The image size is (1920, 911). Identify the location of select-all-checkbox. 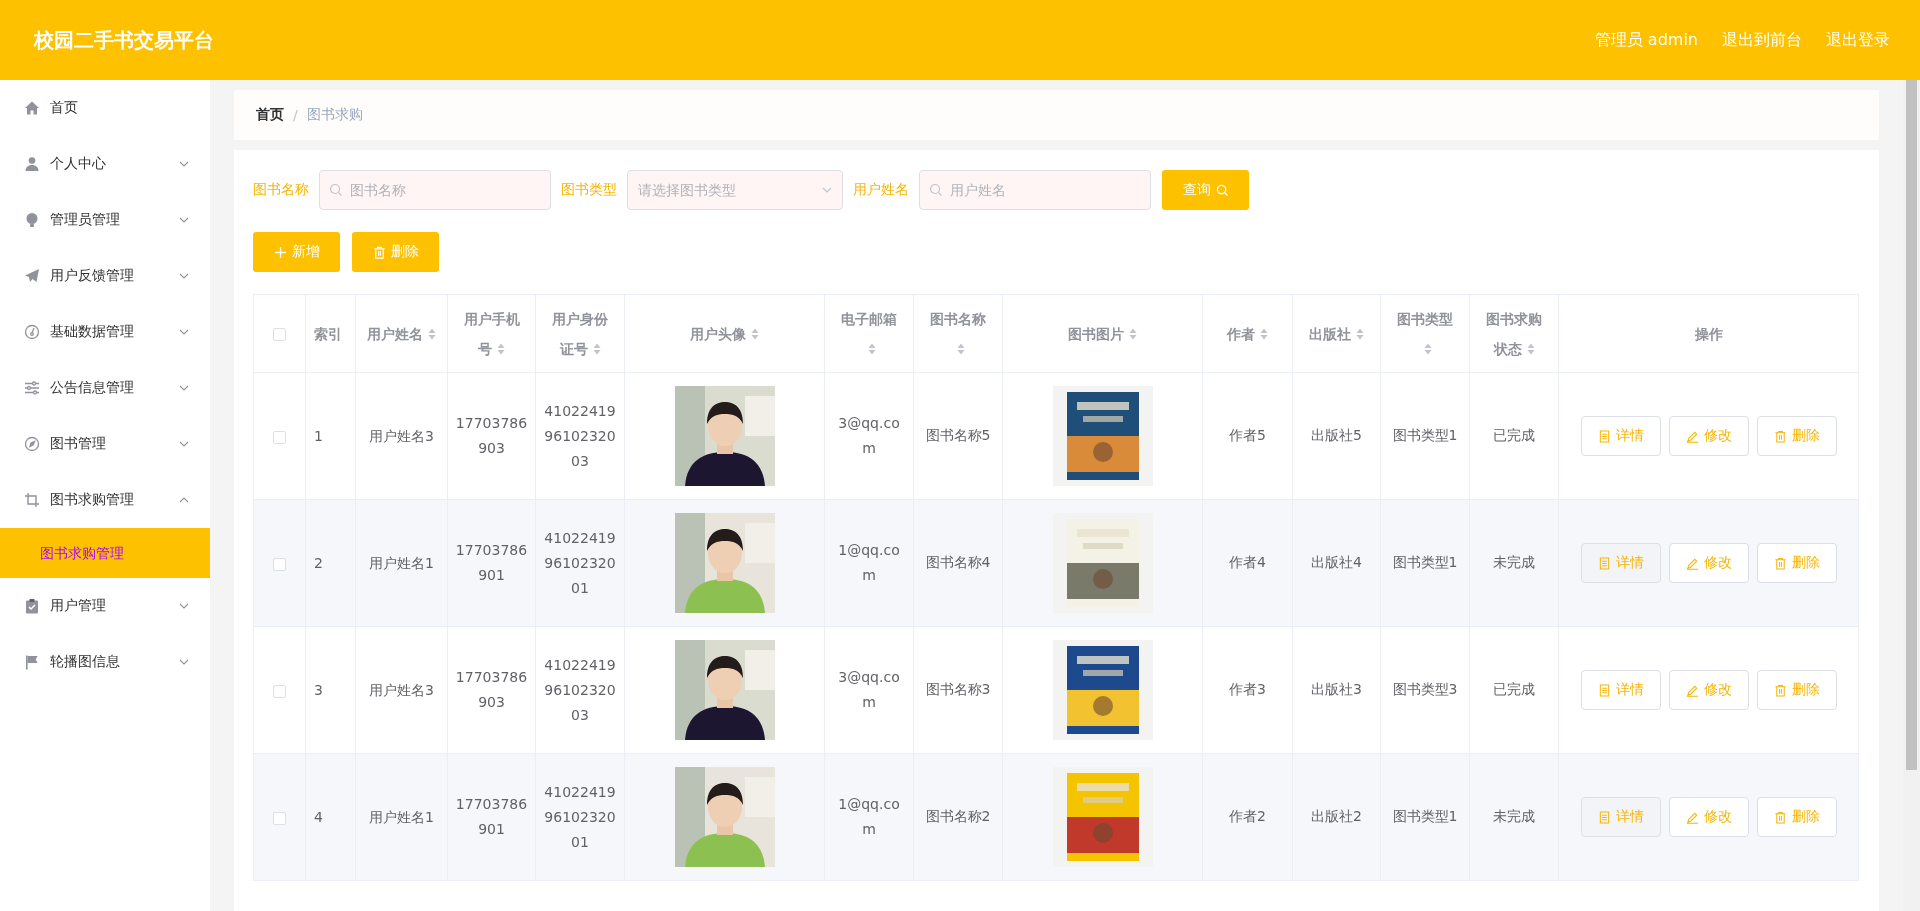
(279, 334).